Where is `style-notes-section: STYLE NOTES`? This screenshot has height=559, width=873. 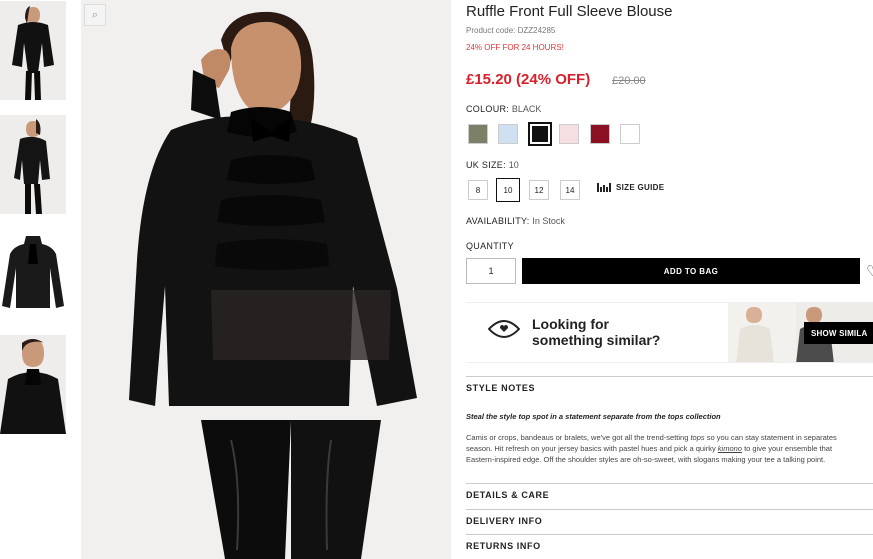 style-notes-section: STYLE NOTES is located at coordinates (669, 390).